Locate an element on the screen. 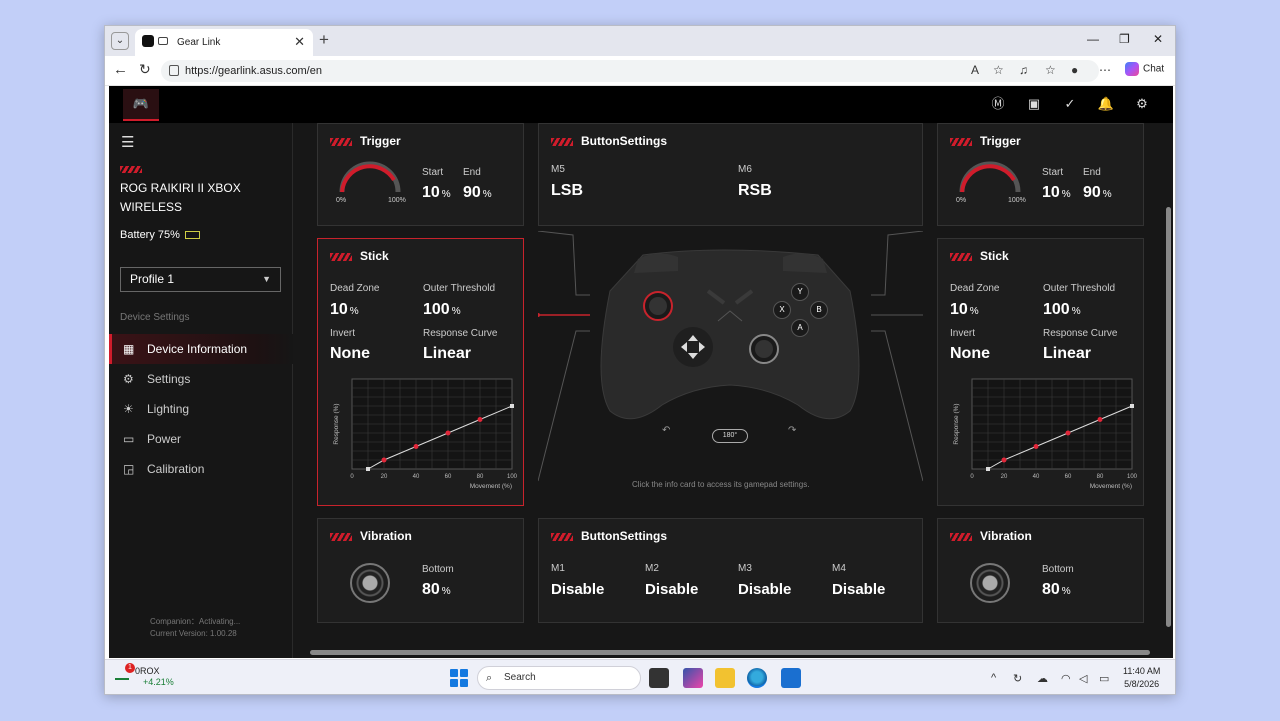 Image resolution: width=1280 pixels, height=721 pixels. device-app-button: 🎮 is located at coordinates (141, 105).